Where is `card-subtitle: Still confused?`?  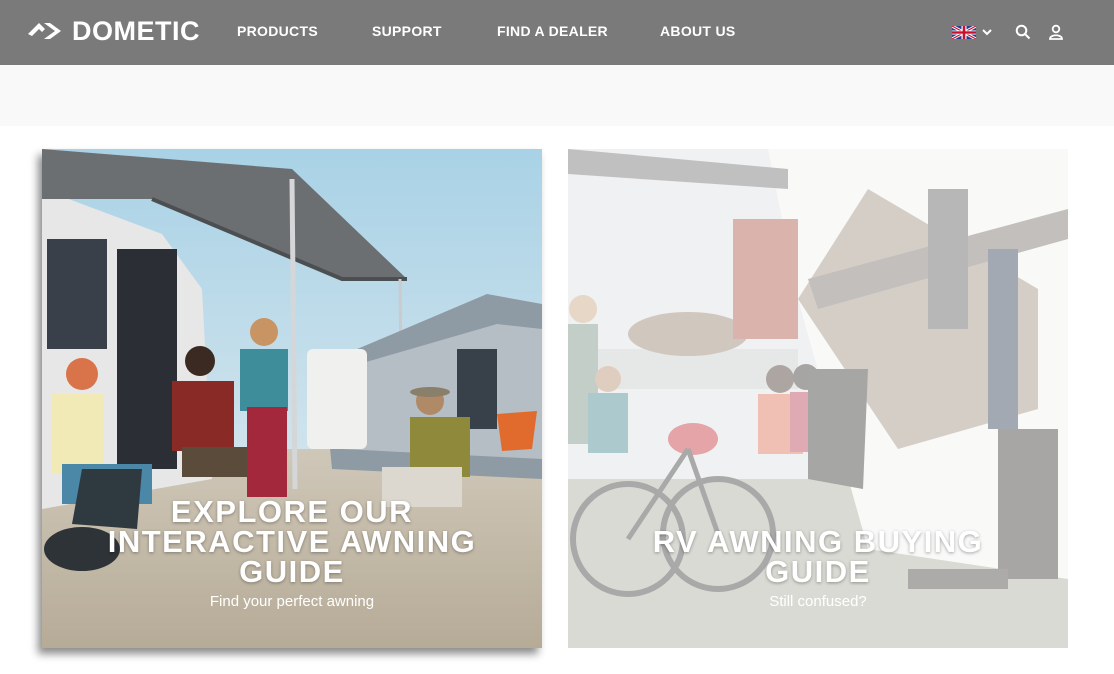
card-subtitle: Still confused? is located at coordinates (818, 601).